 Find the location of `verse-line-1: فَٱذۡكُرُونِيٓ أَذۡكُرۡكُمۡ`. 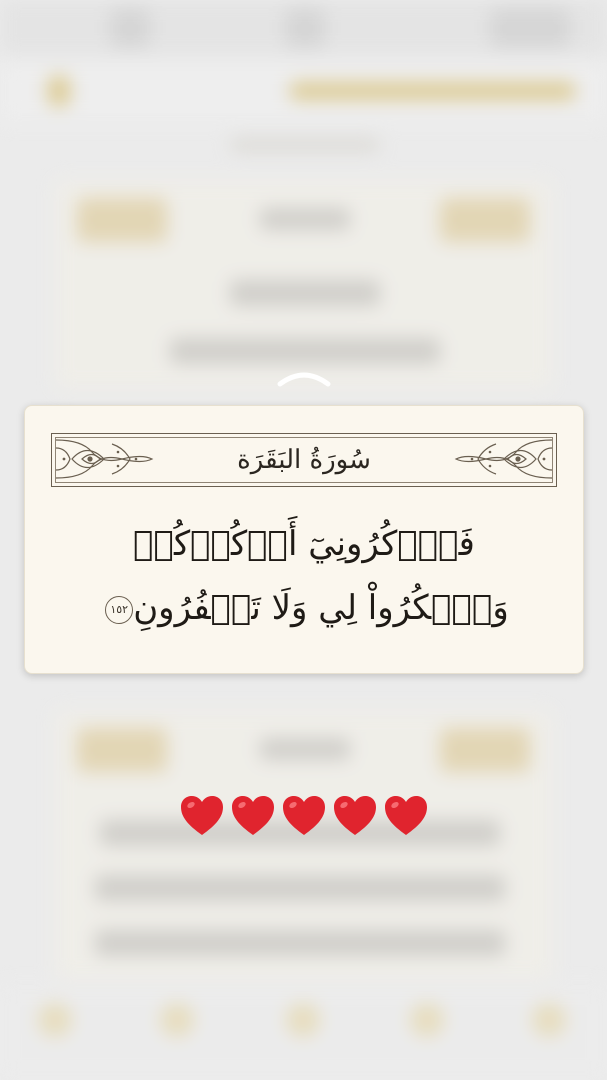

verse-line-1: فَٱذۡكُرُونِيٓ أَذۡكُرۡكُمۡ is located at coordinates (304, 544).